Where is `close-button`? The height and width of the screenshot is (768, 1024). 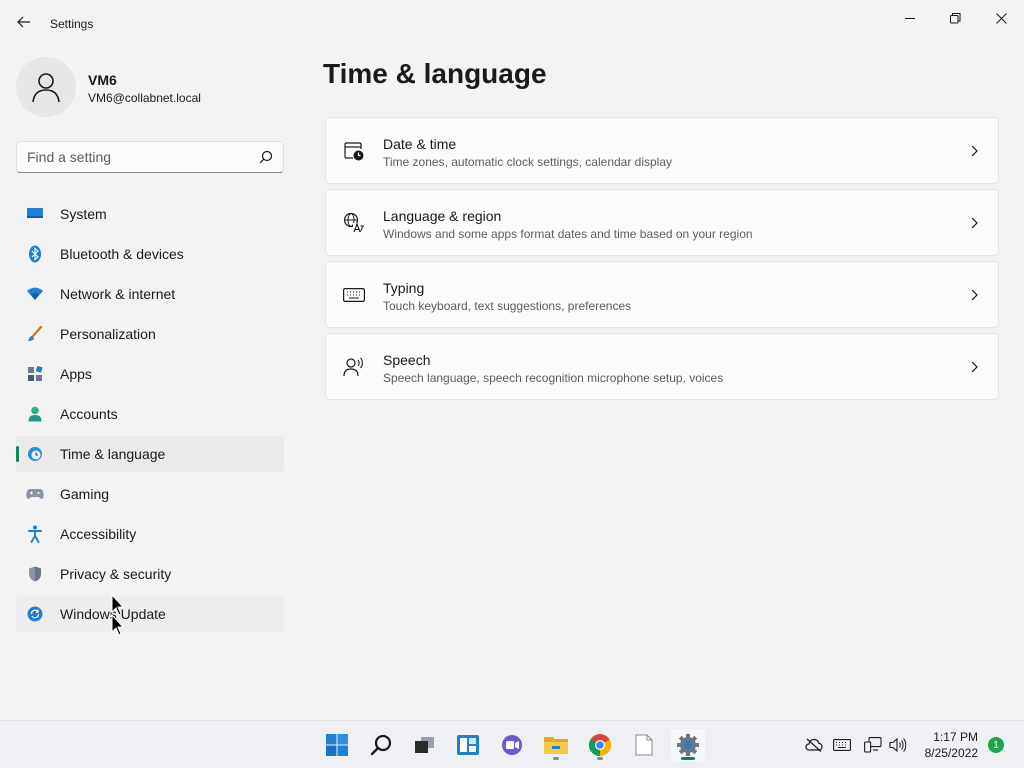 close-button is located at coordinates (1001, 18).